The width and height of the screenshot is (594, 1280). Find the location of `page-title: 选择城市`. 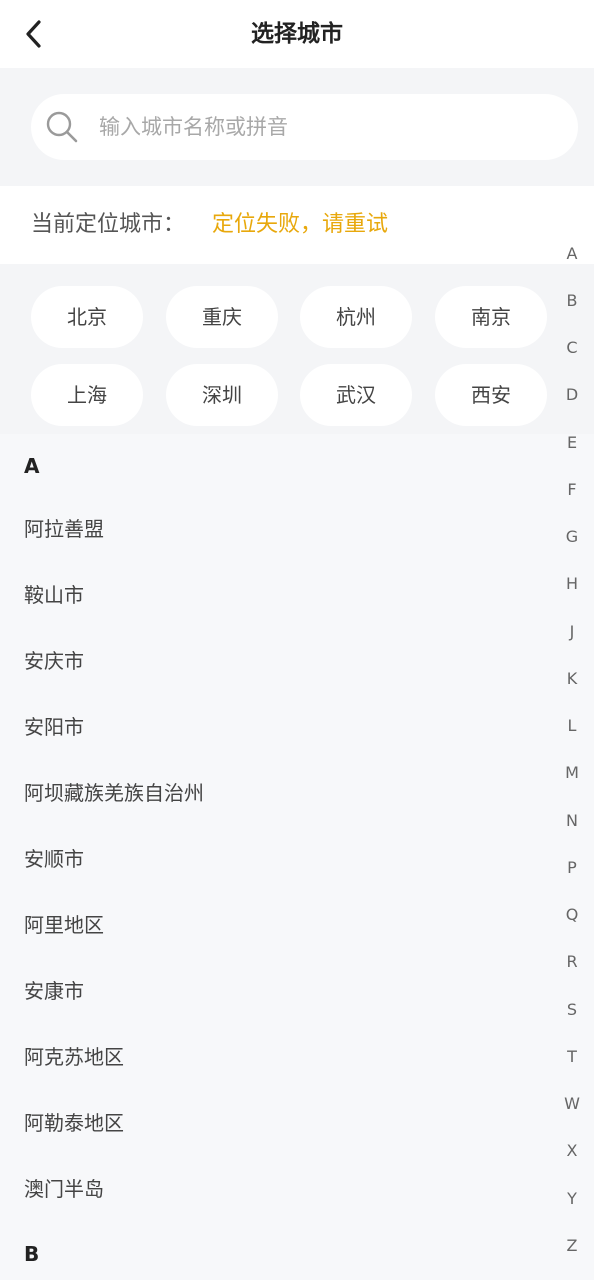

page-title: 选择城市 is located at coordinates (297, 34).